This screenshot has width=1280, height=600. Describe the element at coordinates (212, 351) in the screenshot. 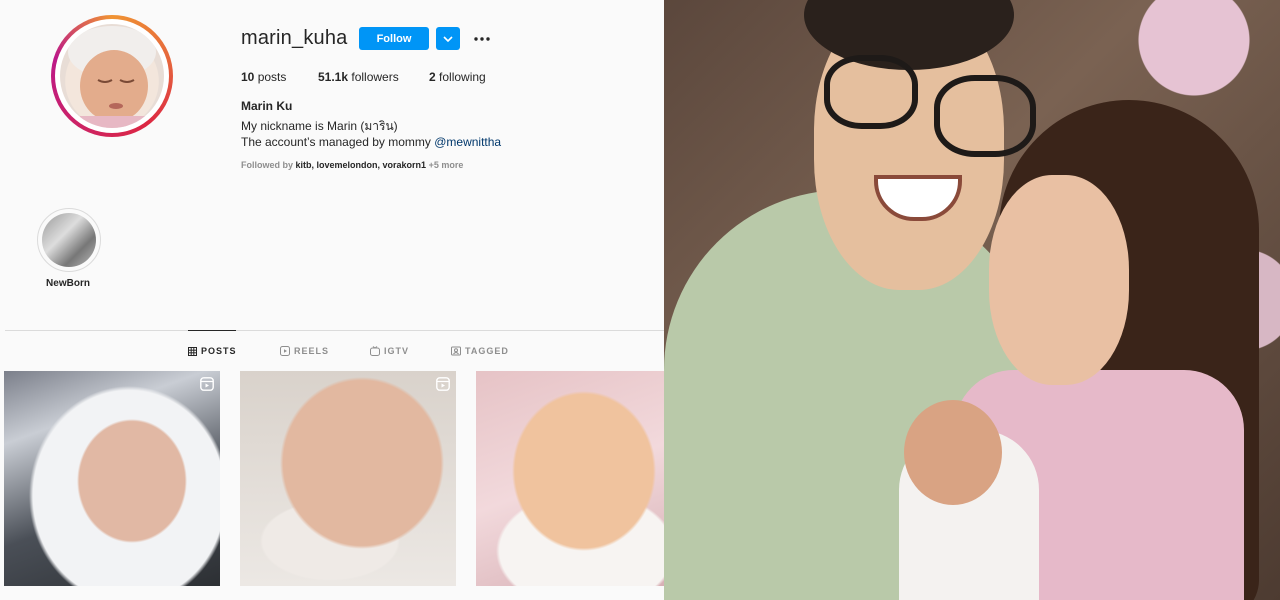

I see `tab-posts: POSTS` at that location.